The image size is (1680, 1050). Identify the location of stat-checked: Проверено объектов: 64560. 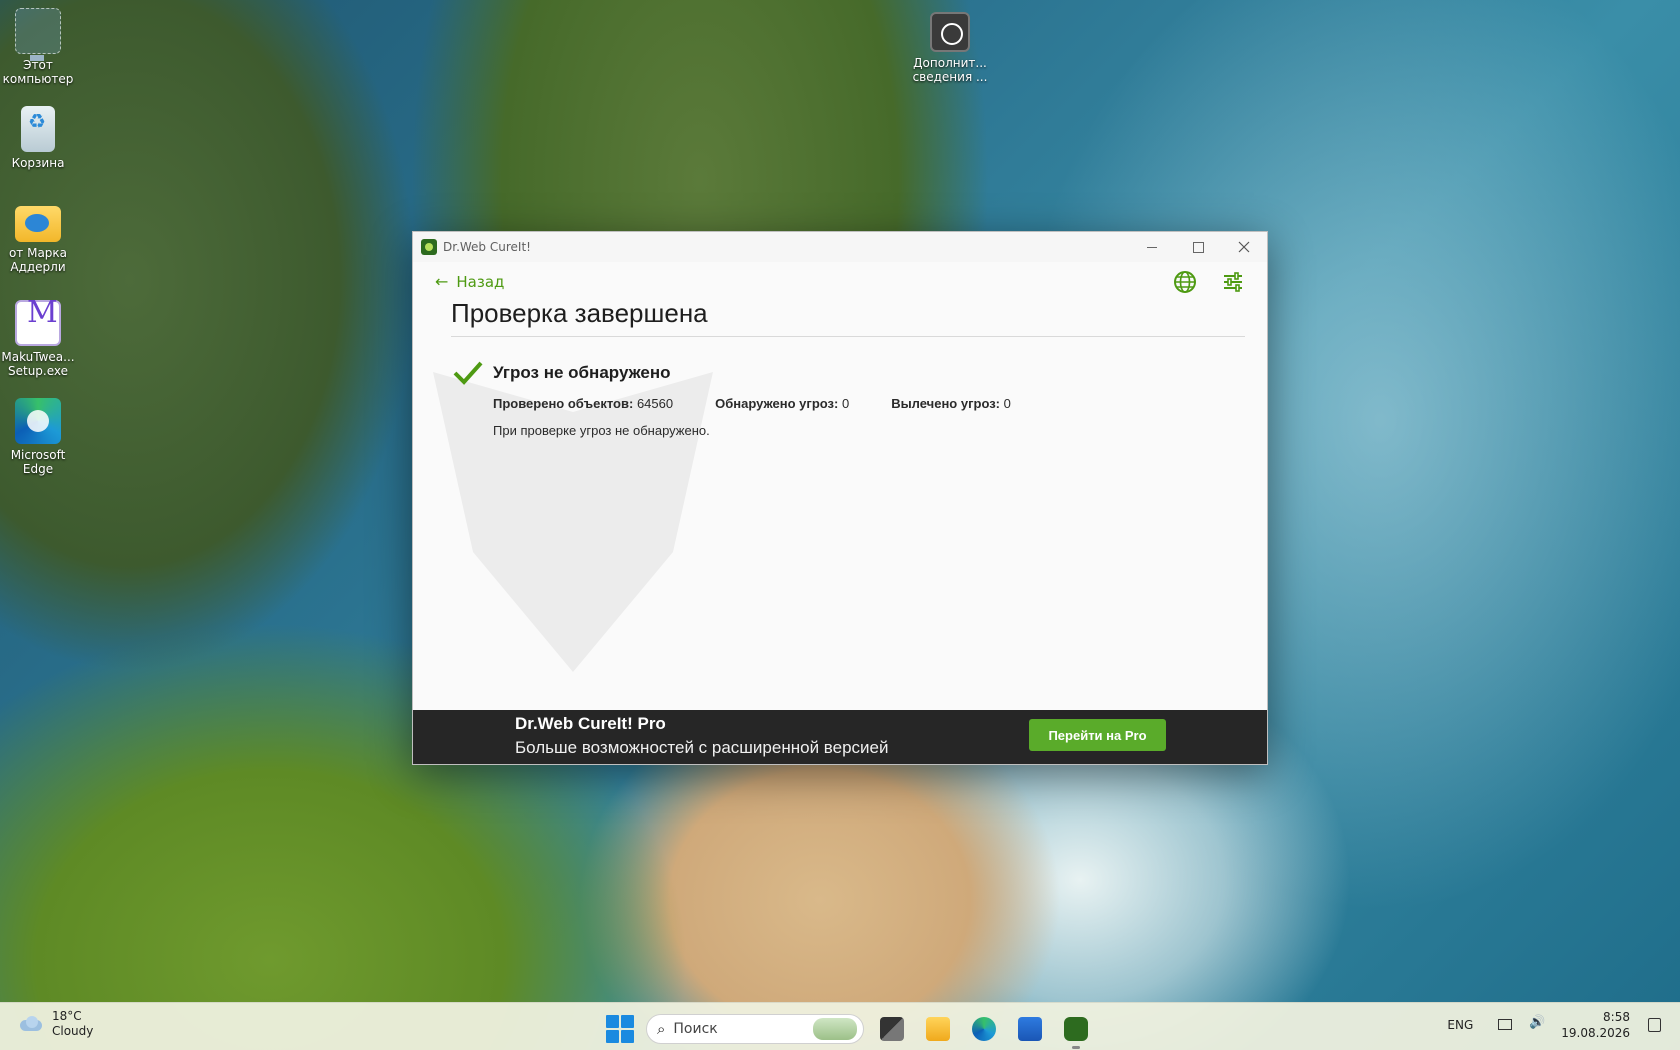
(583, 403).